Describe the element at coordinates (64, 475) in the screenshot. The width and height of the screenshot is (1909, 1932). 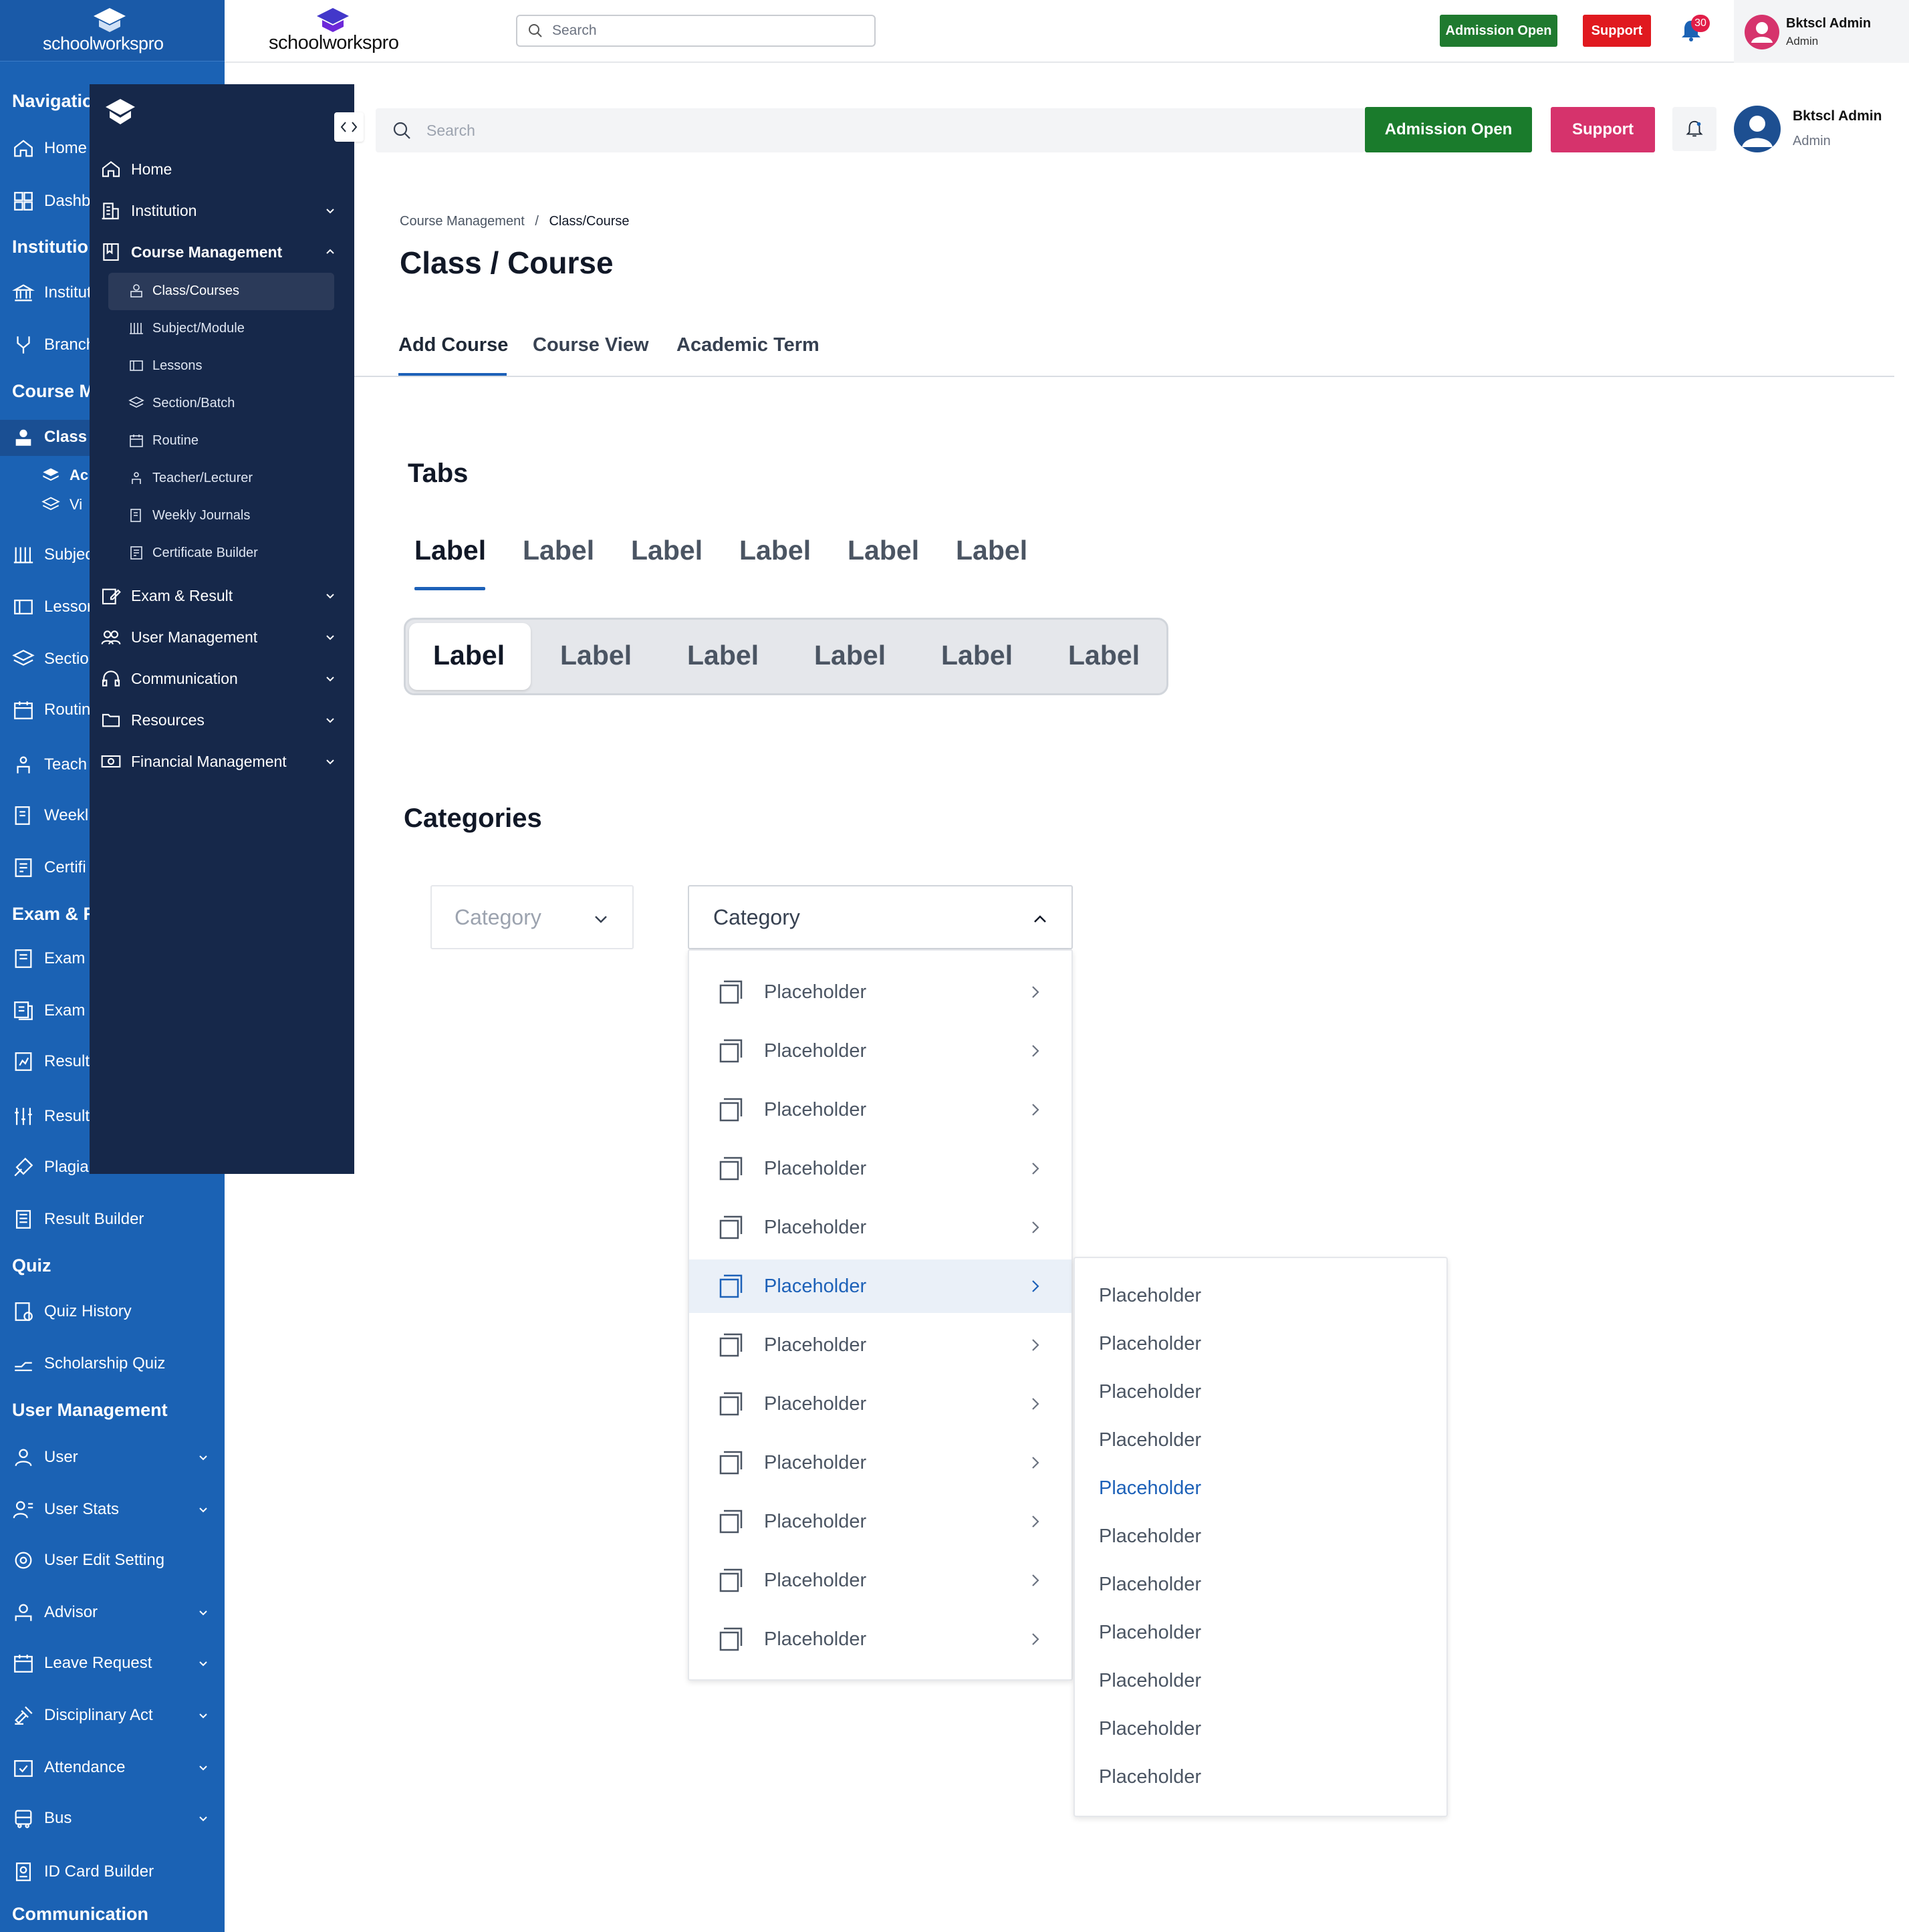
I see `bg-sub-add: Ac` at that location.